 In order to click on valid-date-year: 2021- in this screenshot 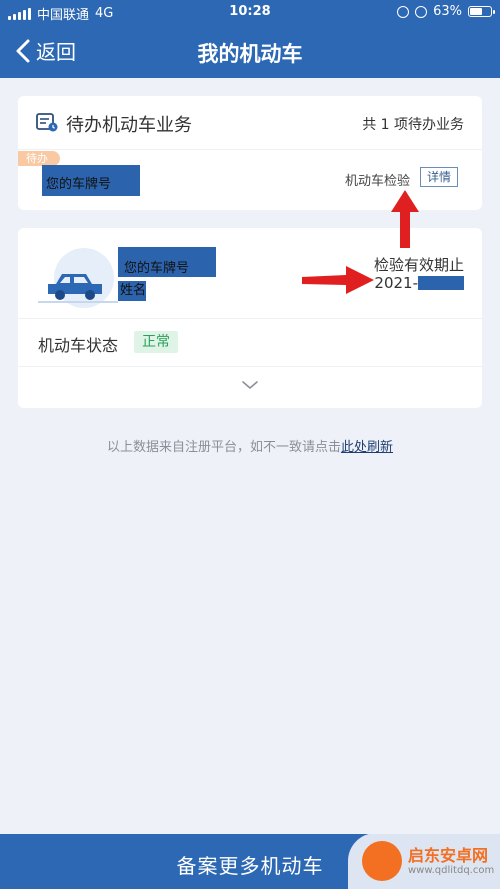, I will do `click(396, 283)`.